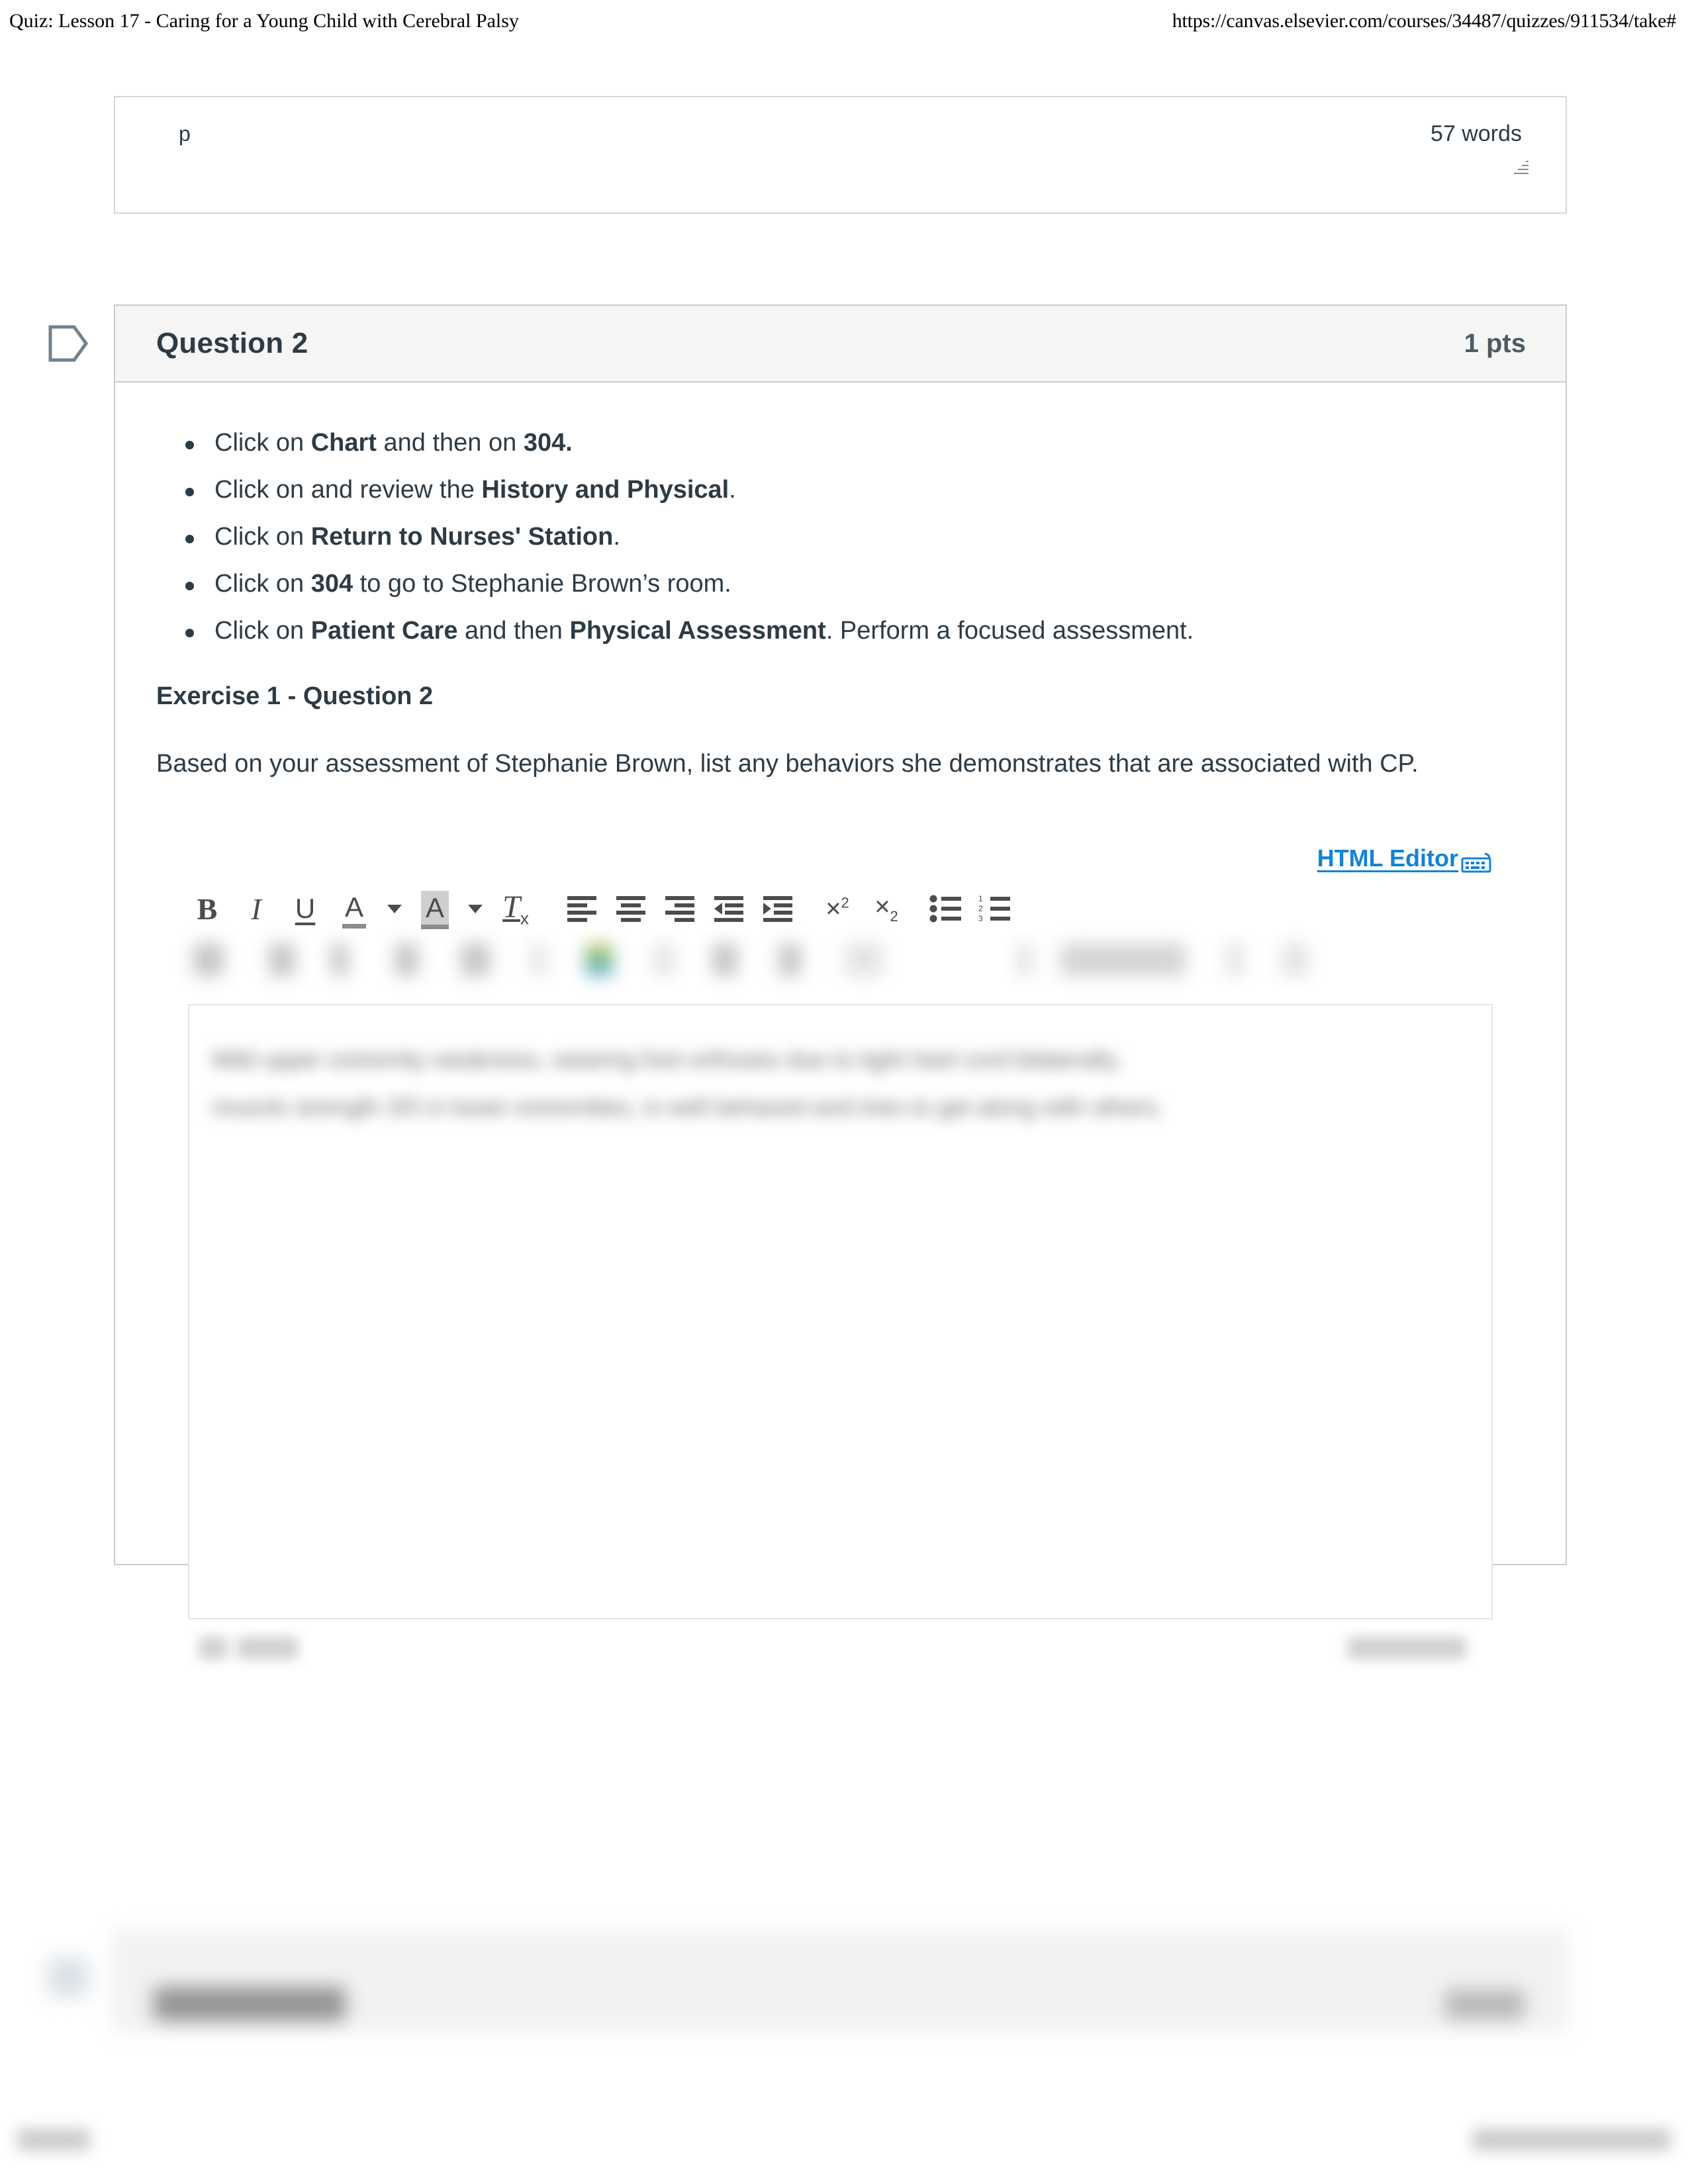  I want to click on bulleted-list-icon, so click(945, 909).